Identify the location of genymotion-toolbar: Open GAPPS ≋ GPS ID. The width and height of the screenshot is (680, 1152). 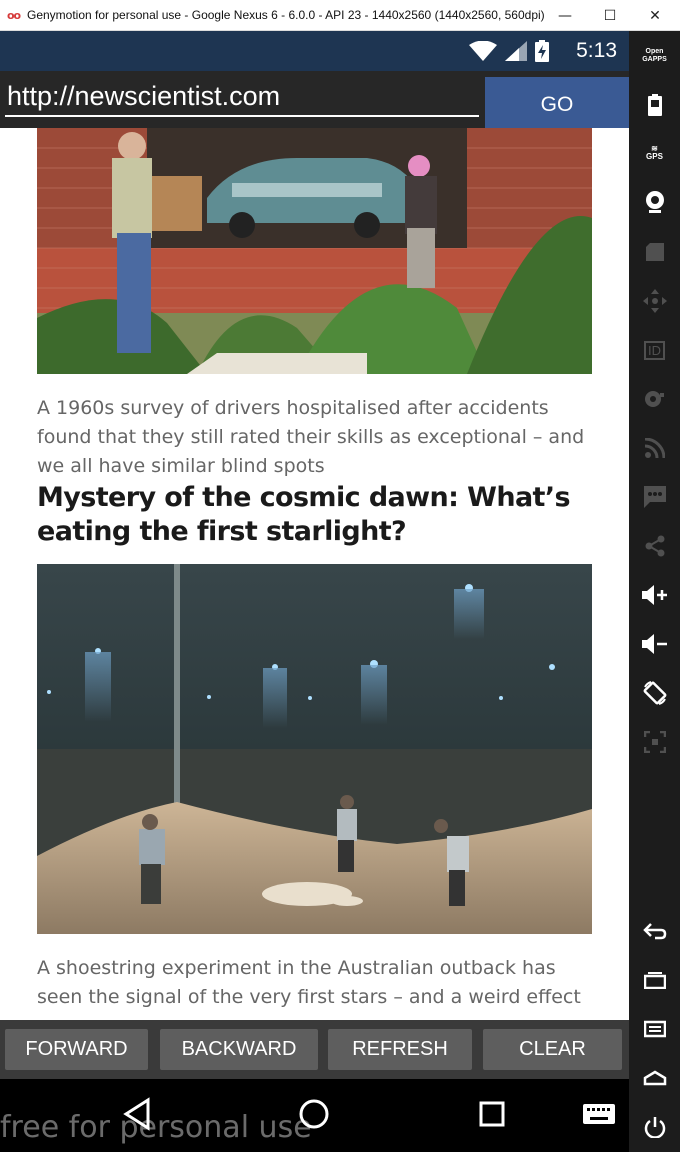
(654, 591).